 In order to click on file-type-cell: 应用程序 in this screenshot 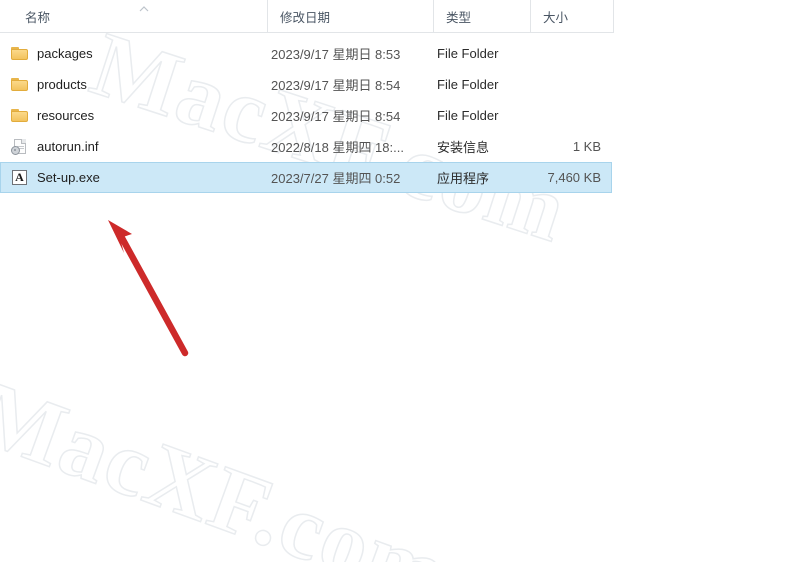, I will do `click(463, 178)`.